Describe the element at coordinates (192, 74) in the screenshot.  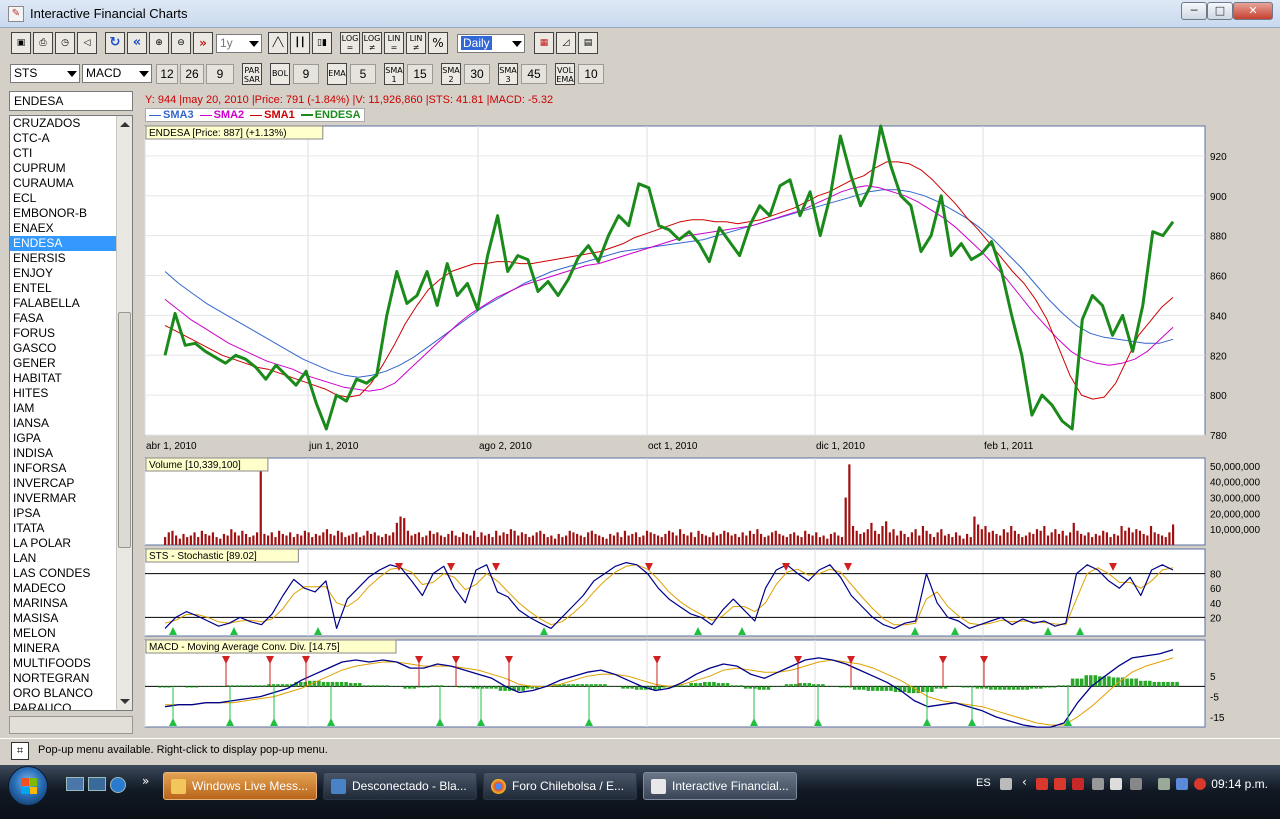
I see `macd-slow-field: 26` at that location.